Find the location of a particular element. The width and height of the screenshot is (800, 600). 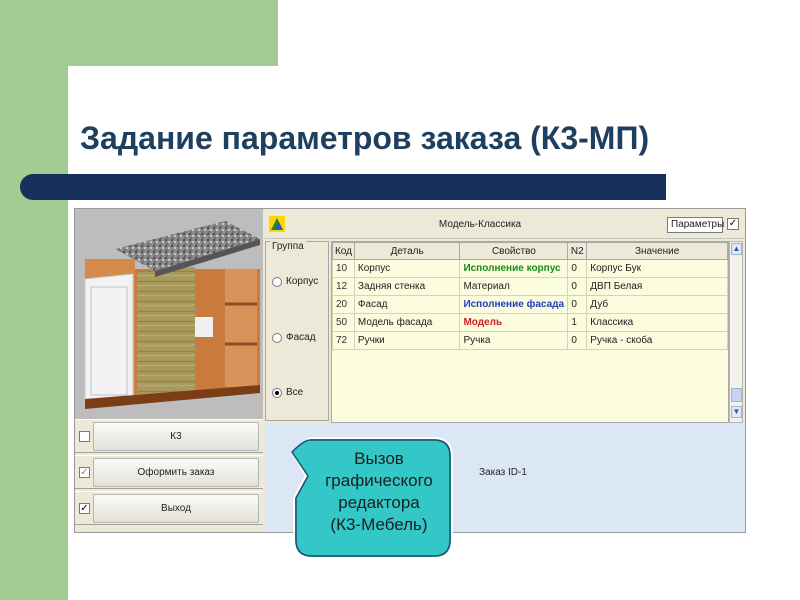

cell-code: 50 is located at coordinates (343, 322).